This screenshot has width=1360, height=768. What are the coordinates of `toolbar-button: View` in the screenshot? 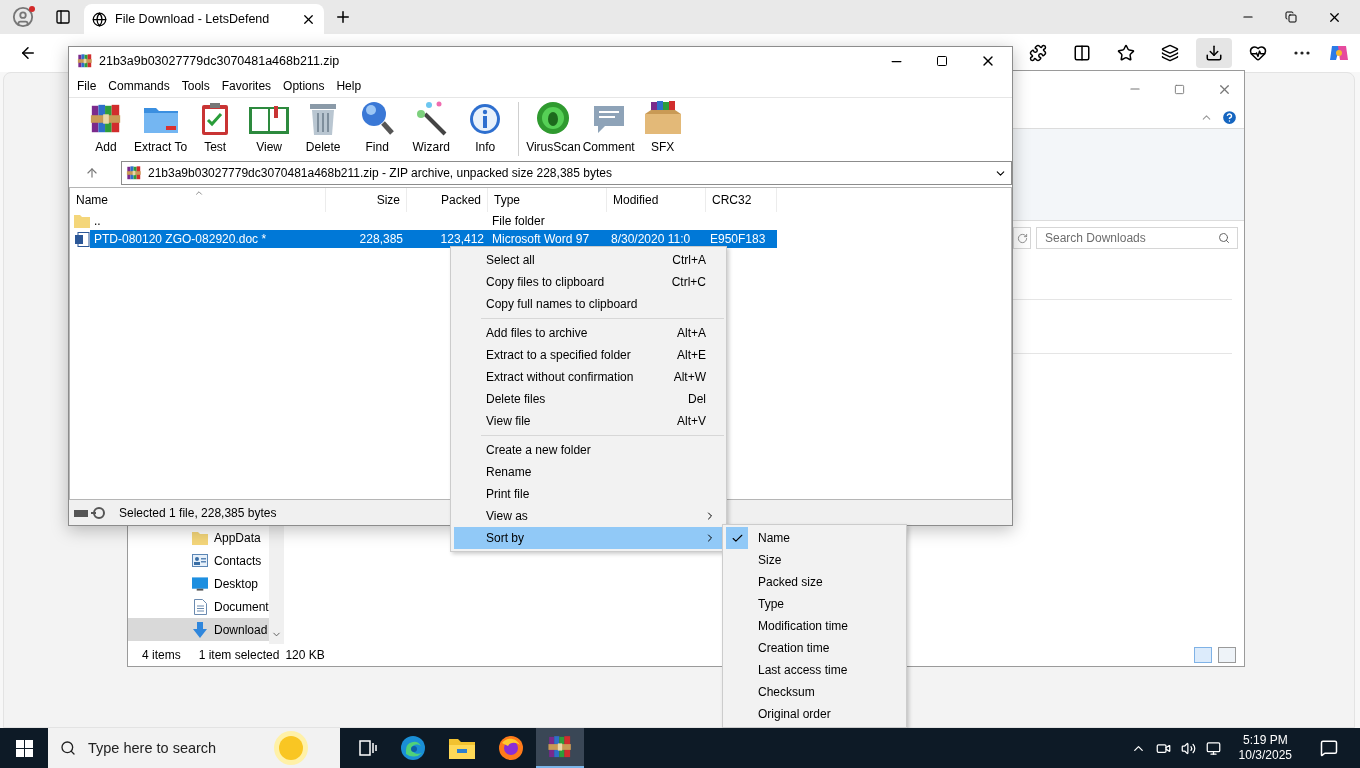 It's located at (269, 128).